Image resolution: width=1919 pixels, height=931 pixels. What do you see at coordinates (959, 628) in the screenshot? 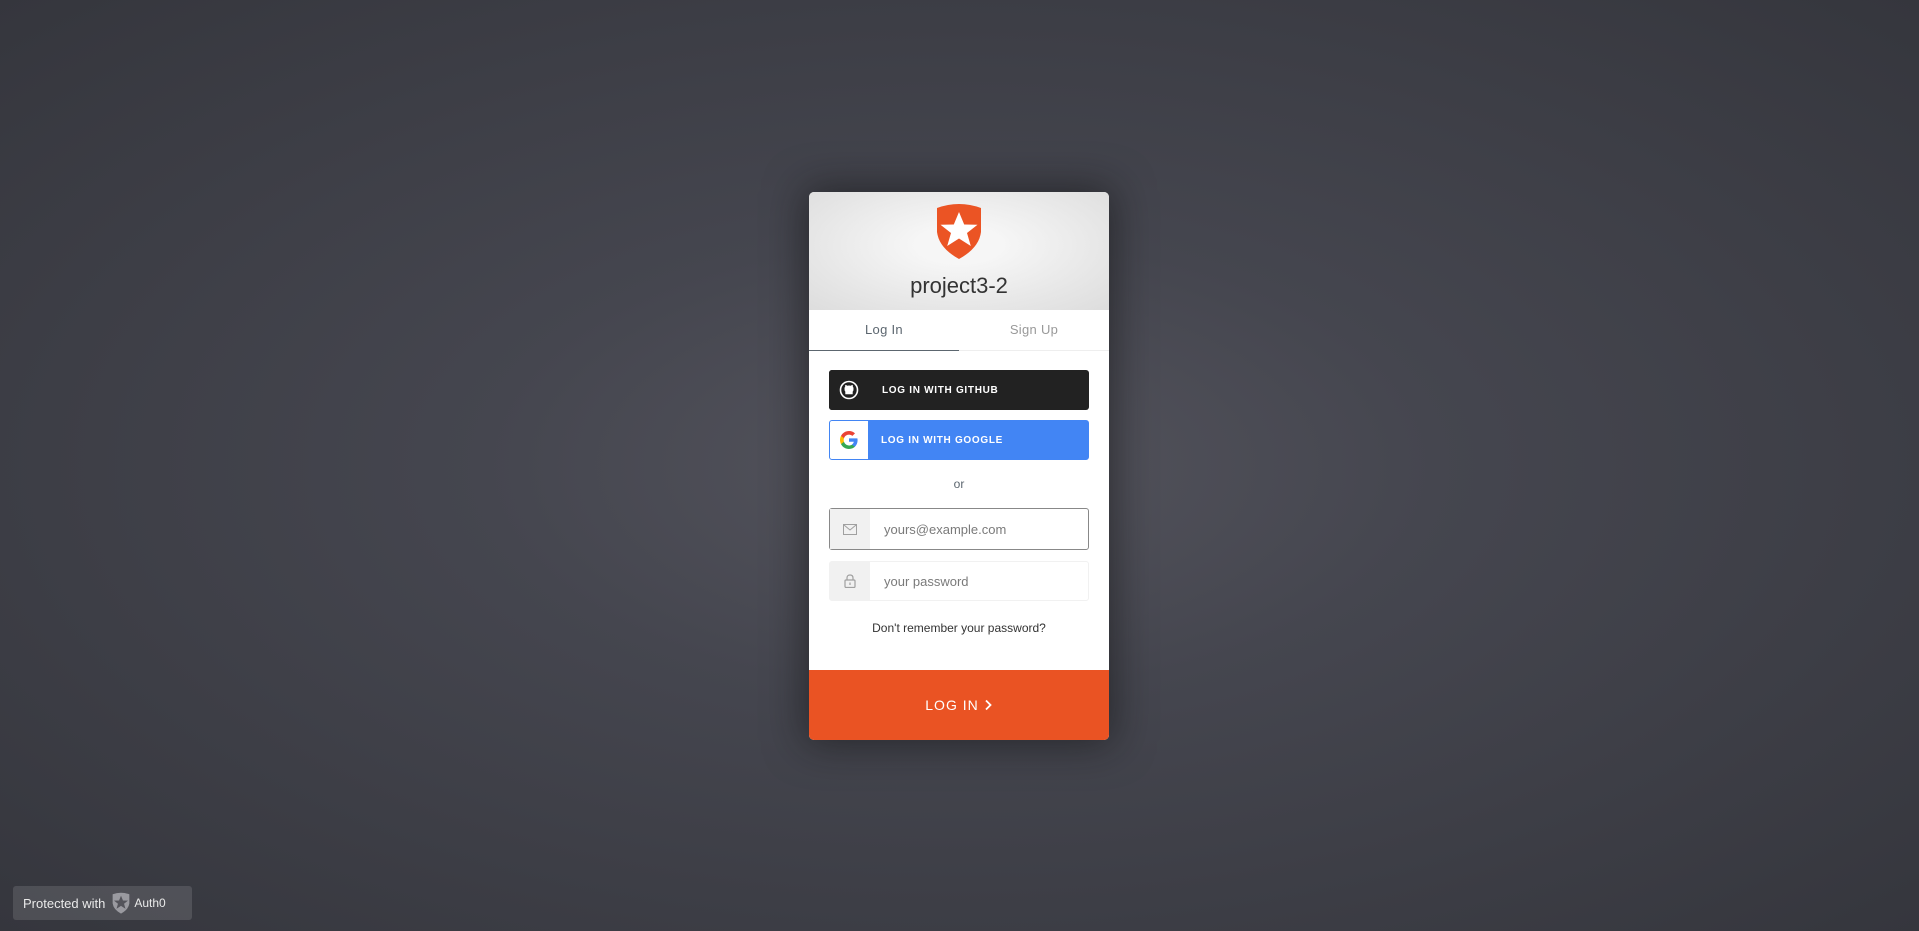
I see `forgot-password-link: Don't remember your password?` at bounding box center [959, 628].